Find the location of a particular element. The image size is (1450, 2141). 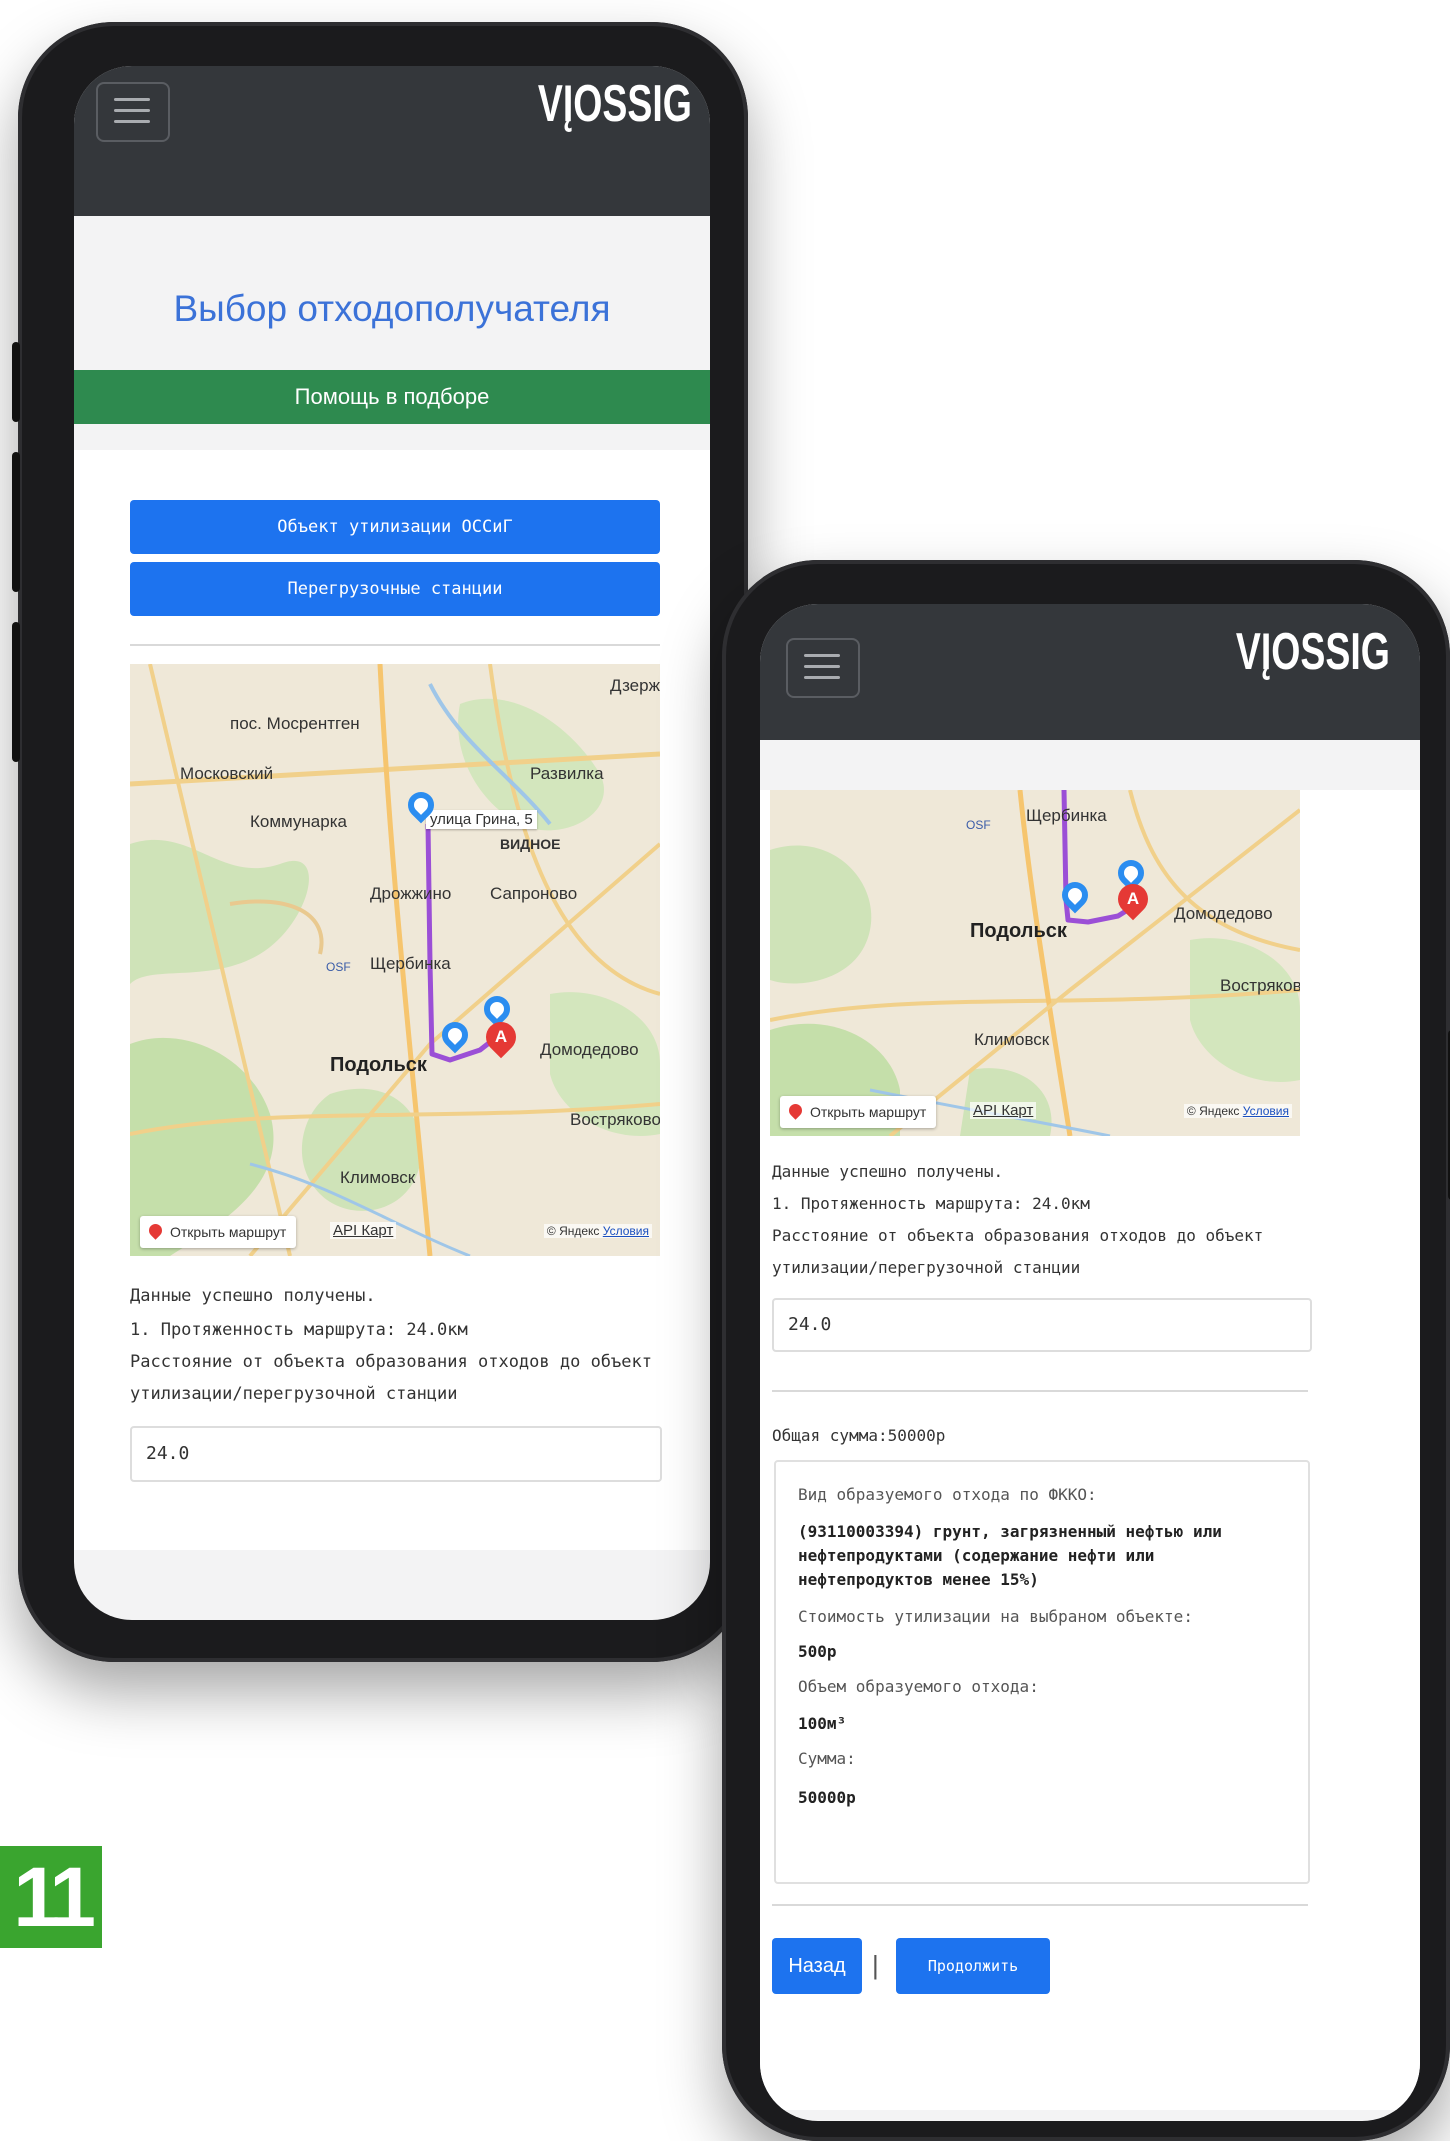

total-sum: Общая сумма:50000р is located at coordinates (859, 1435).